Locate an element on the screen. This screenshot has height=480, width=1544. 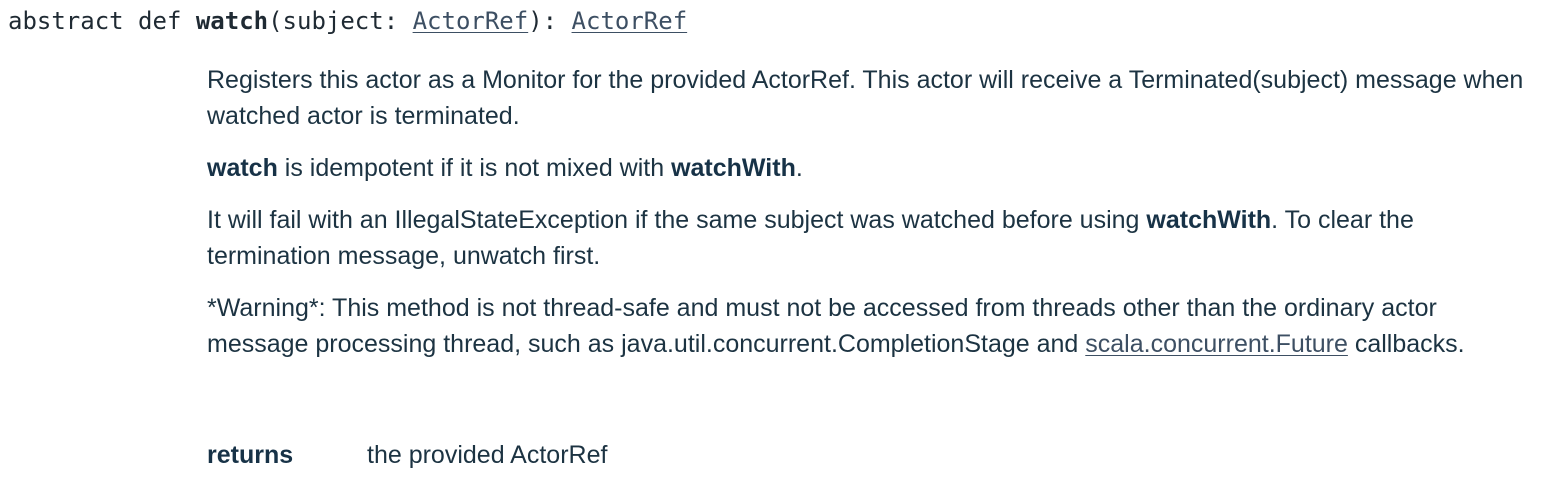
return-type-link: ActorRef is located at coordinates (630, 21).